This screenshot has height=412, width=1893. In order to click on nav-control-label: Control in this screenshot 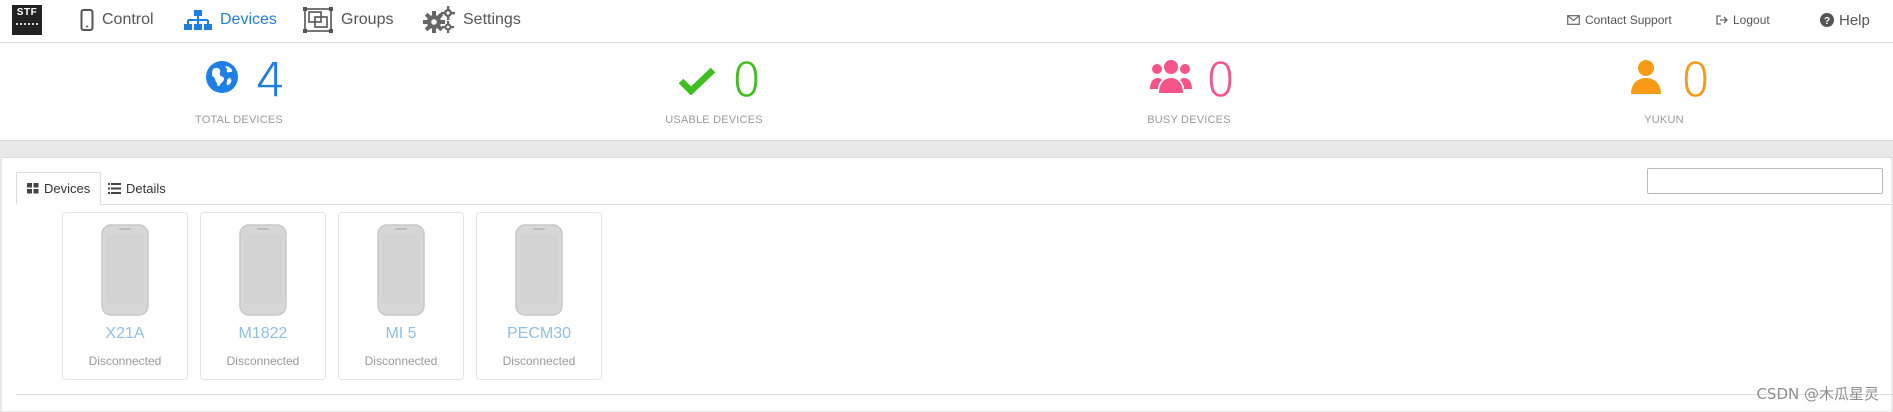, I will do `click(128, 19)`.